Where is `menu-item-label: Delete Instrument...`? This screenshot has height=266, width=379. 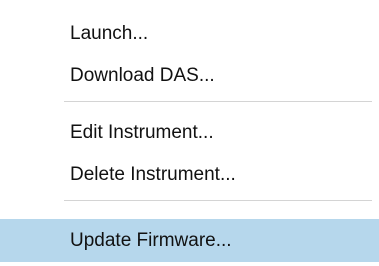
menu-item-label: Delete Instrument... is located at coordinates (153, 174).